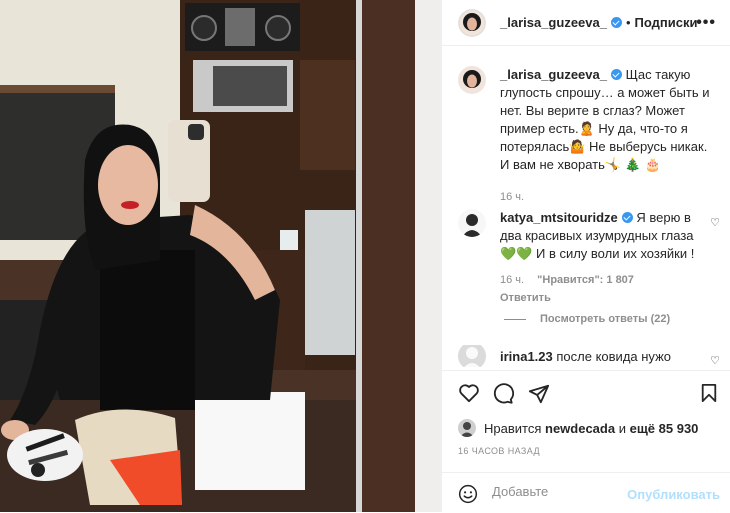  What do you see at coordinates (673, 494) in the screenshot?
I see `publish-button: Опубликовать` at bounding box center [673, 494].